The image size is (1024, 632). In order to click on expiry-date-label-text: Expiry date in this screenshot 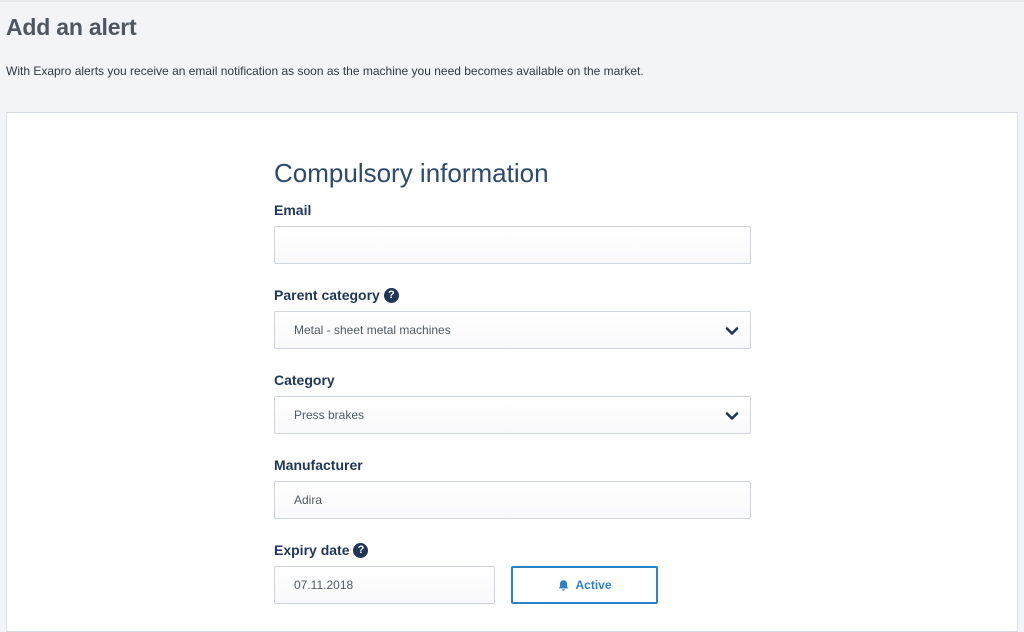, I will do `click(312, 550)`.